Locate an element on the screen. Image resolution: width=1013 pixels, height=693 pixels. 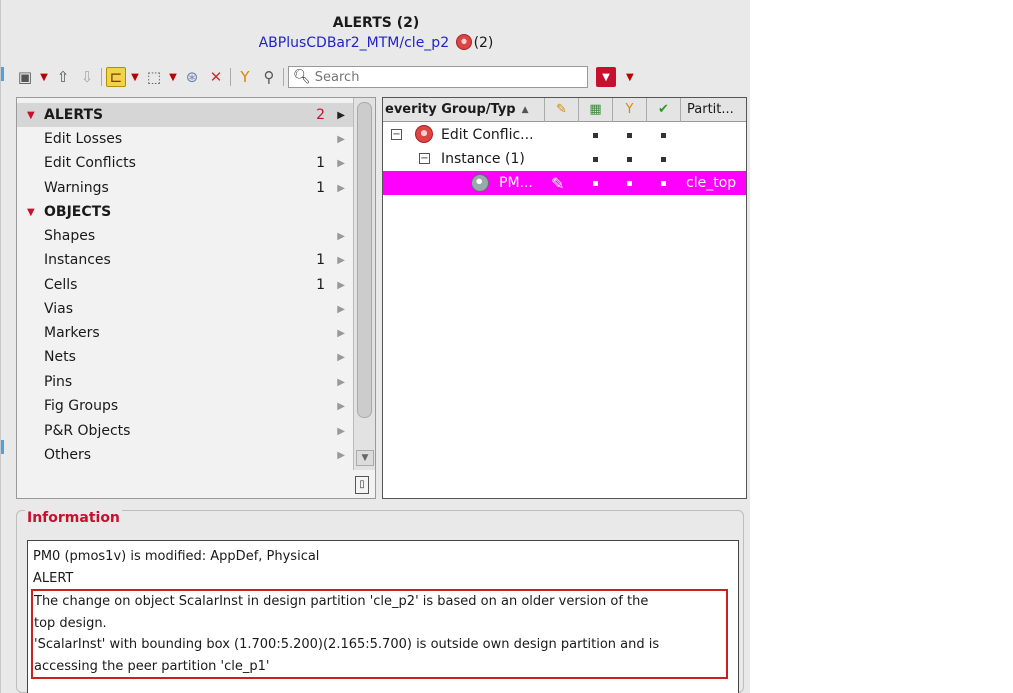
information-title: Information is located at coordinates (73, 518).